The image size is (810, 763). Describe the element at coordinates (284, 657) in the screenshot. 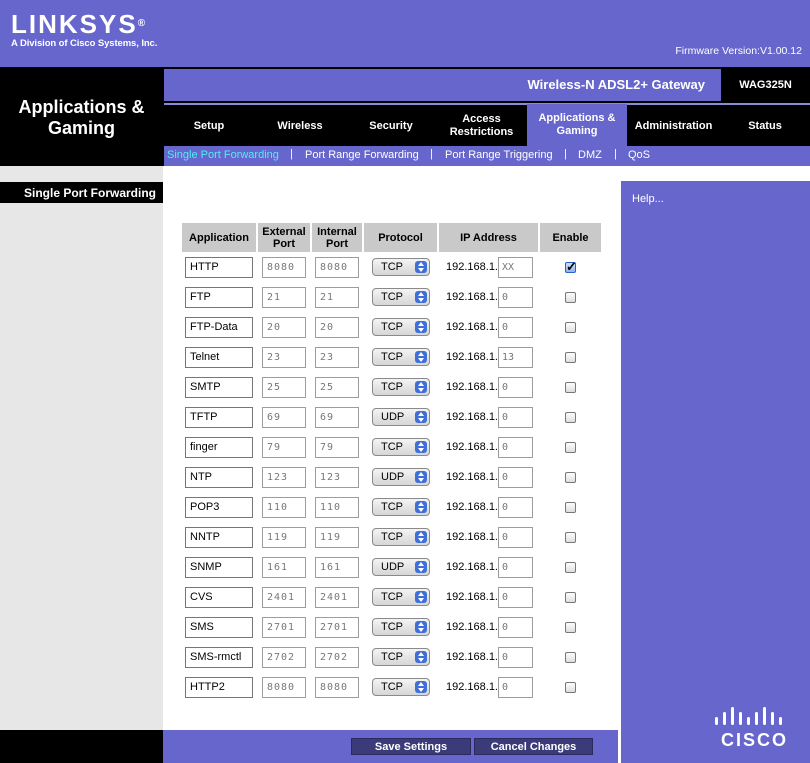

I see `external-port-input: 2702` at that location.